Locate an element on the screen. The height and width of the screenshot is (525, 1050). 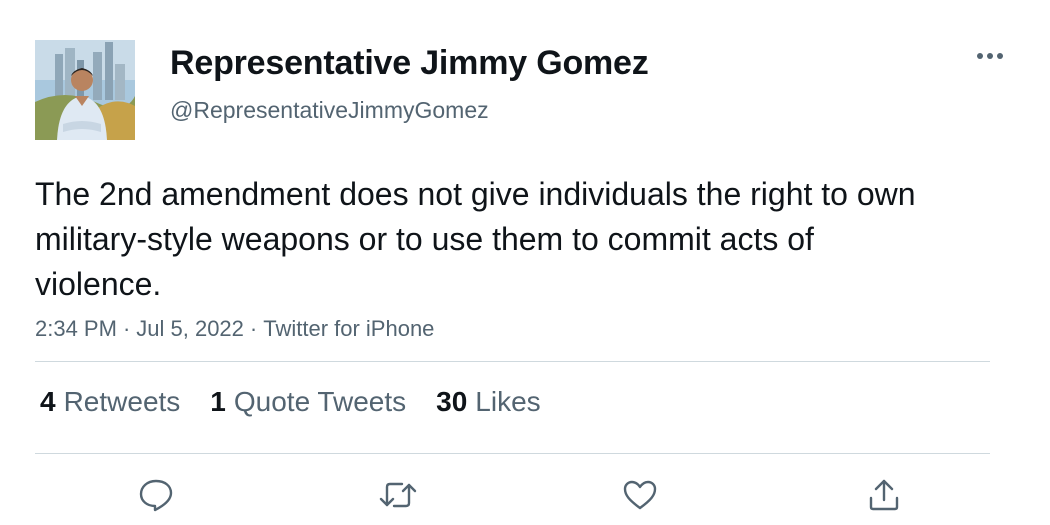
like-button is located at coordinates (640, 495).